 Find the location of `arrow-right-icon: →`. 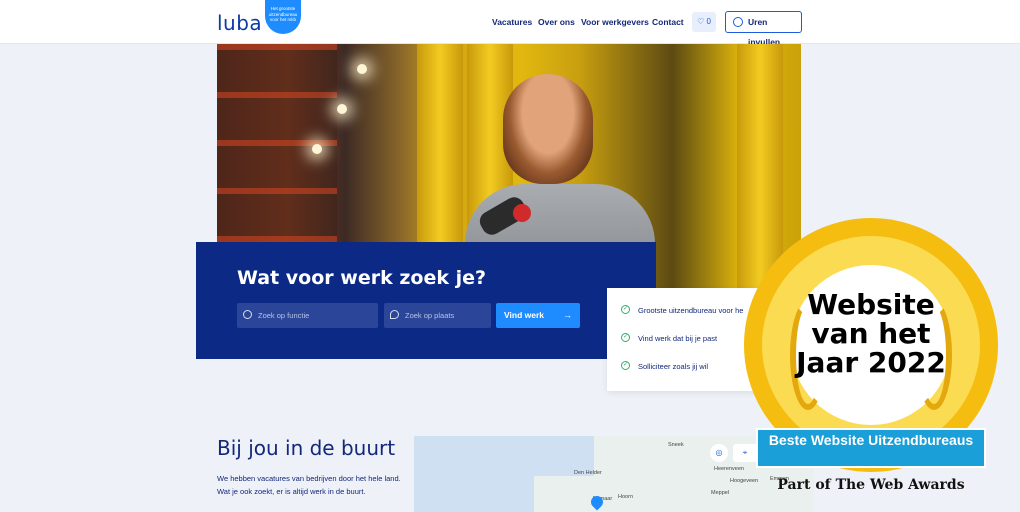

arrow-right-icon: → is located at coordinates (567, 315).